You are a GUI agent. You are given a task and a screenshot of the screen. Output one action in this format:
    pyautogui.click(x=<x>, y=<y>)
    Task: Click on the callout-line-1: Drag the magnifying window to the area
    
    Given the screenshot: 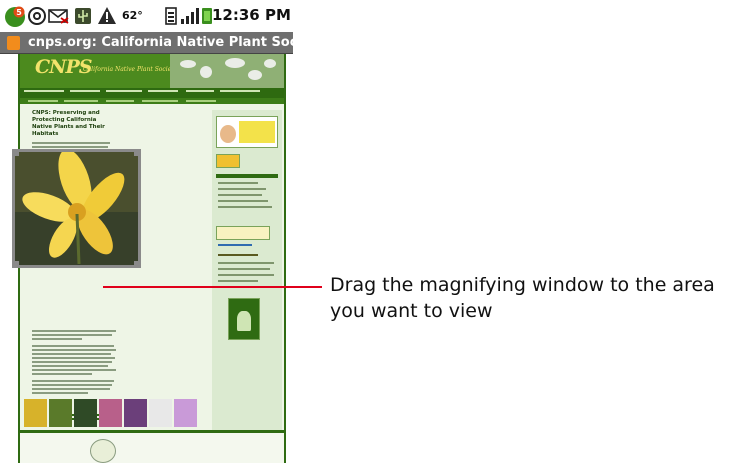 What is the action you would take?
    pyautogui.click(x=522, y=285)
    